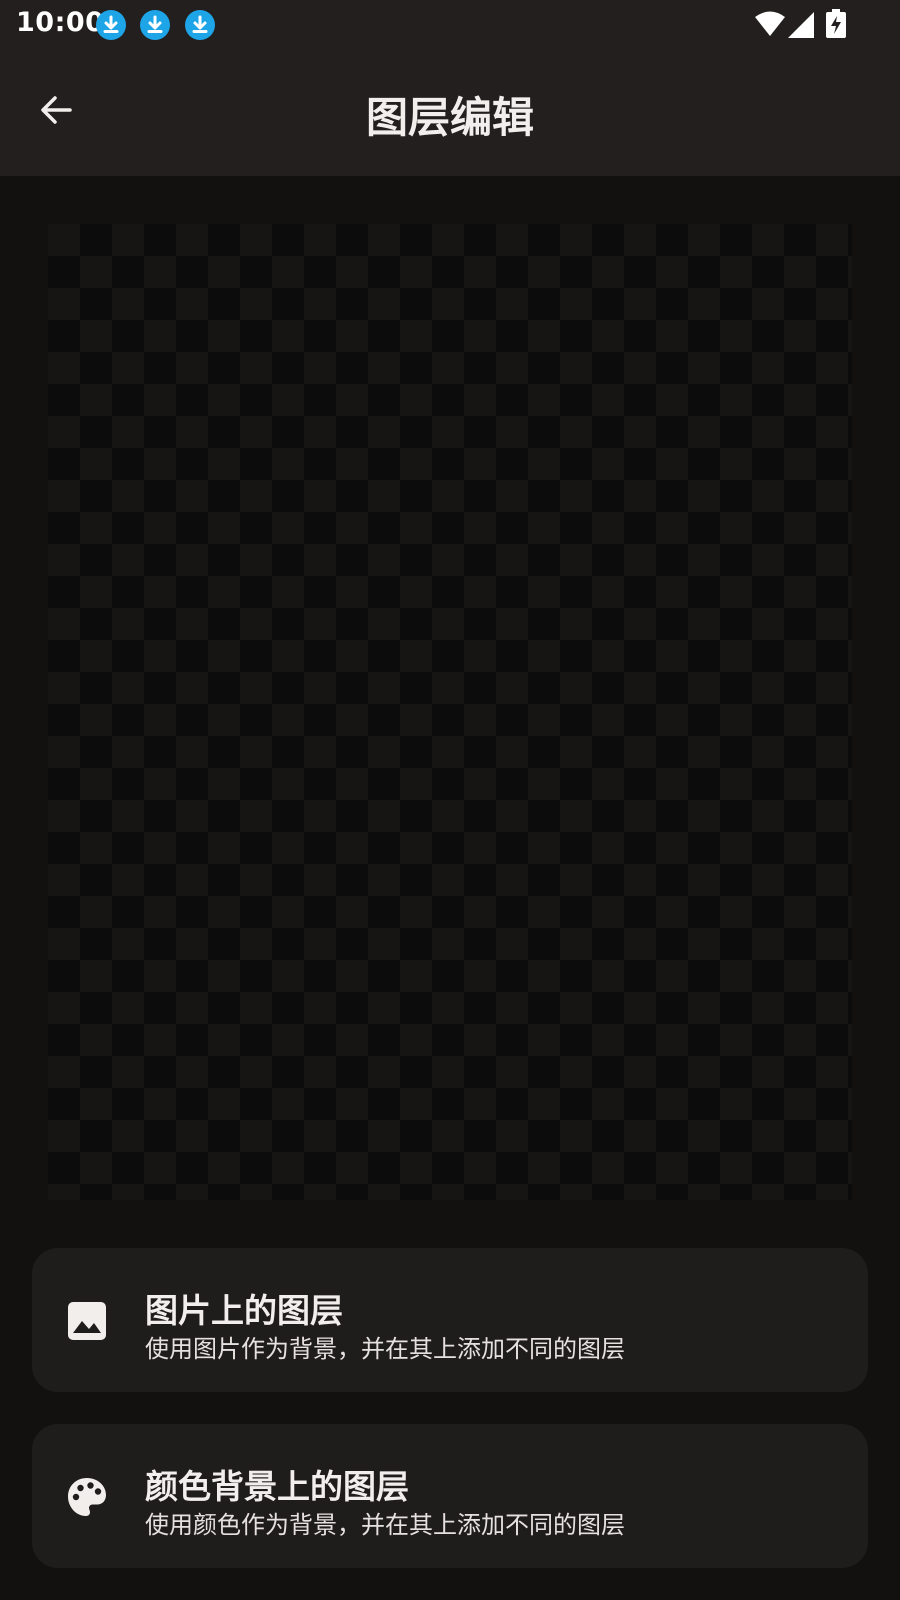 The image size is (900, 1600). What do you see at coordinates (450, 25) in the screenshot?
I see `status-bar: 10:00` at bounding box center [450, 25].